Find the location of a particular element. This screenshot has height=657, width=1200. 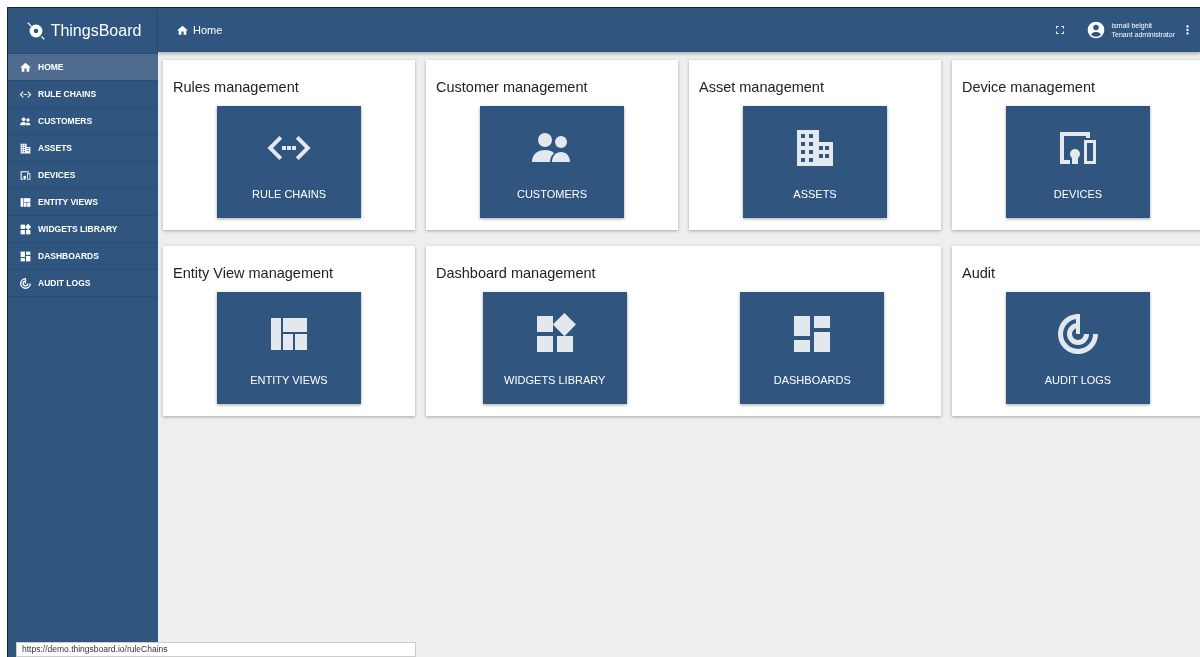

sidebar-item: CUSTOMERS is located at coordinates (83, 121).